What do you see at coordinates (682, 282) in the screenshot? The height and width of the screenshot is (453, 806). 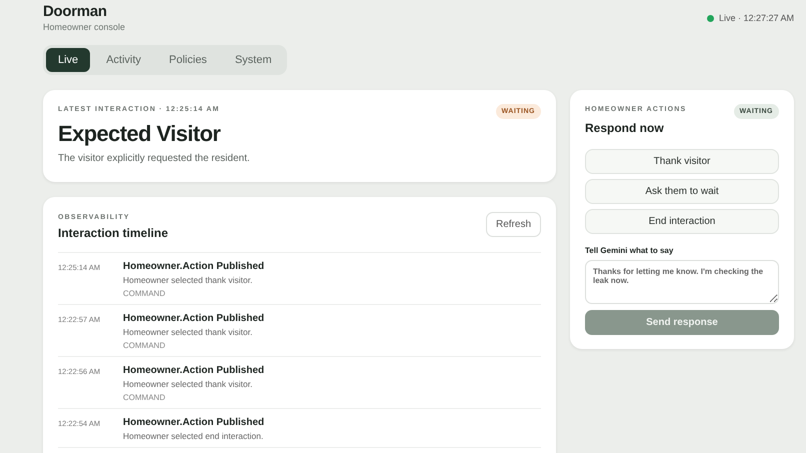 I see `message-field: Thanks for letting me know. I'm checking the leak now.` at bounding box center [682, 282].